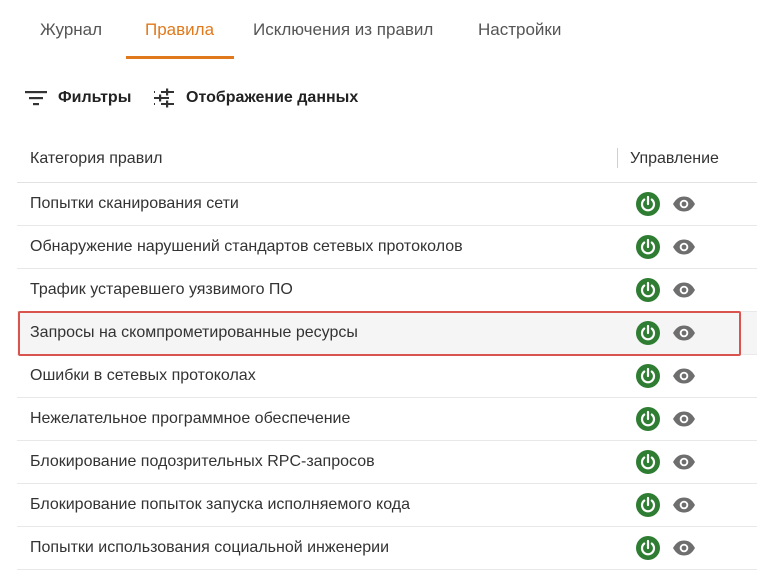 The height and width of the screenshot is (571, 757). I want to click on filters-label: Фильтры, so click(95, 97).